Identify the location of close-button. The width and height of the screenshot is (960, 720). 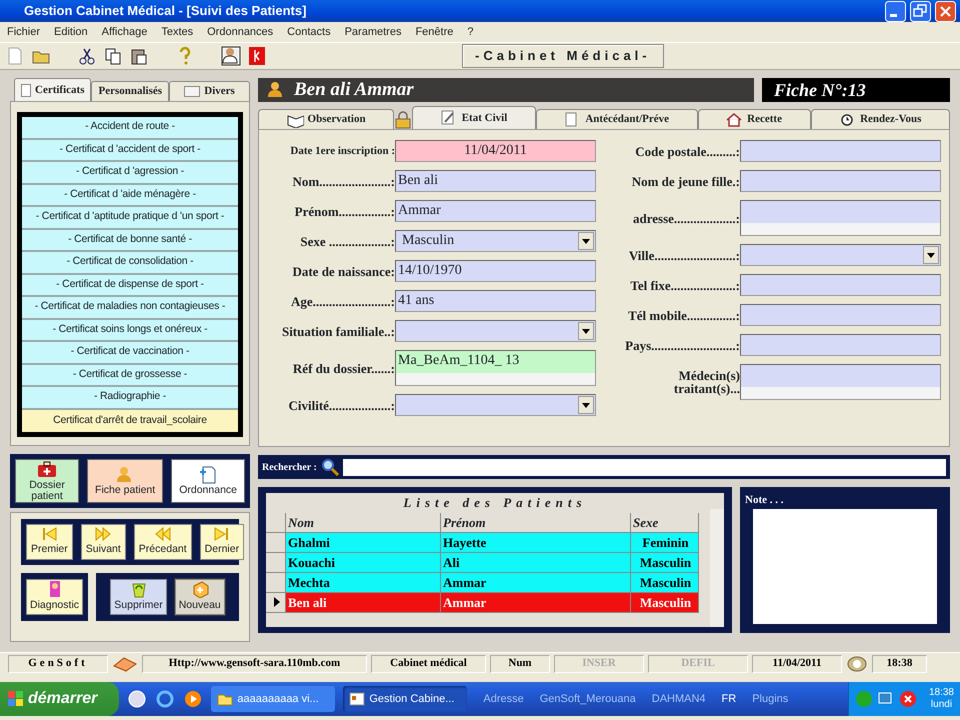
(945, 11).